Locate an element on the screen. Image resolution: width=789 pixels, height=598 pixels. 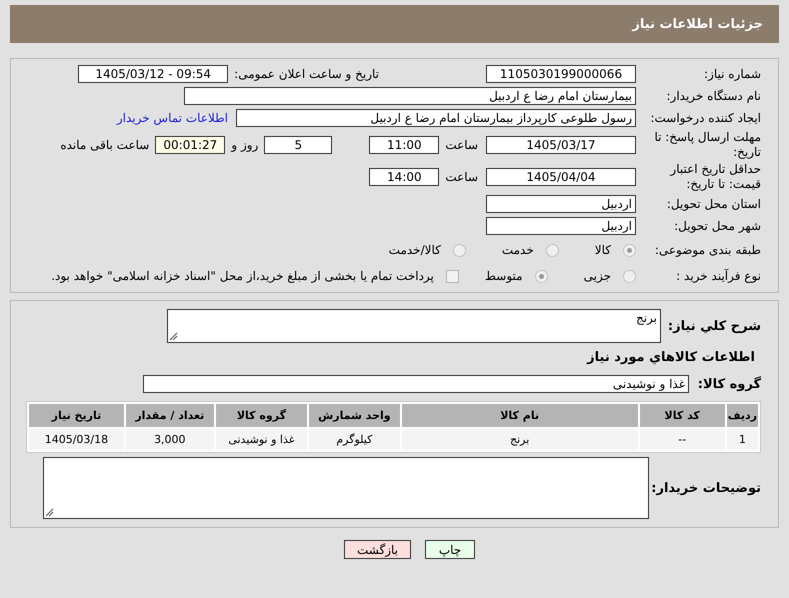
field-label: حداقل تاریخ اعتبار قیمت: تا تاریخ: is located at coordinates (714, 177).